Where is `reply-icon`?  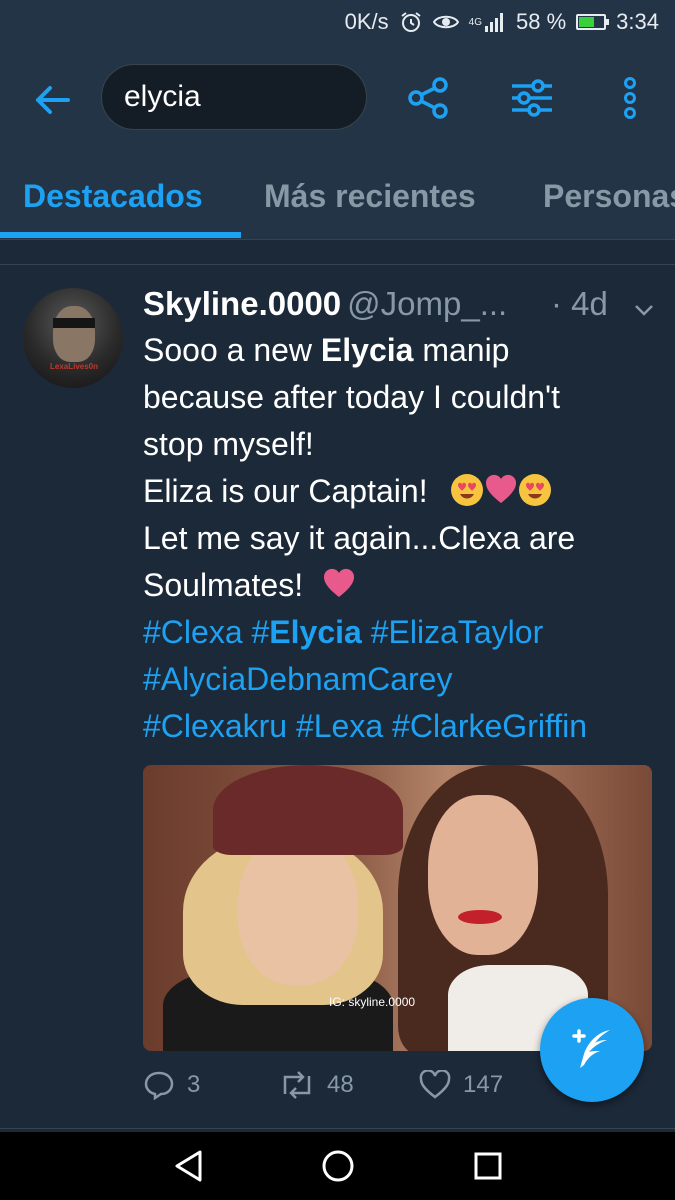 reply-icon is located at coordinates (159, 1085).